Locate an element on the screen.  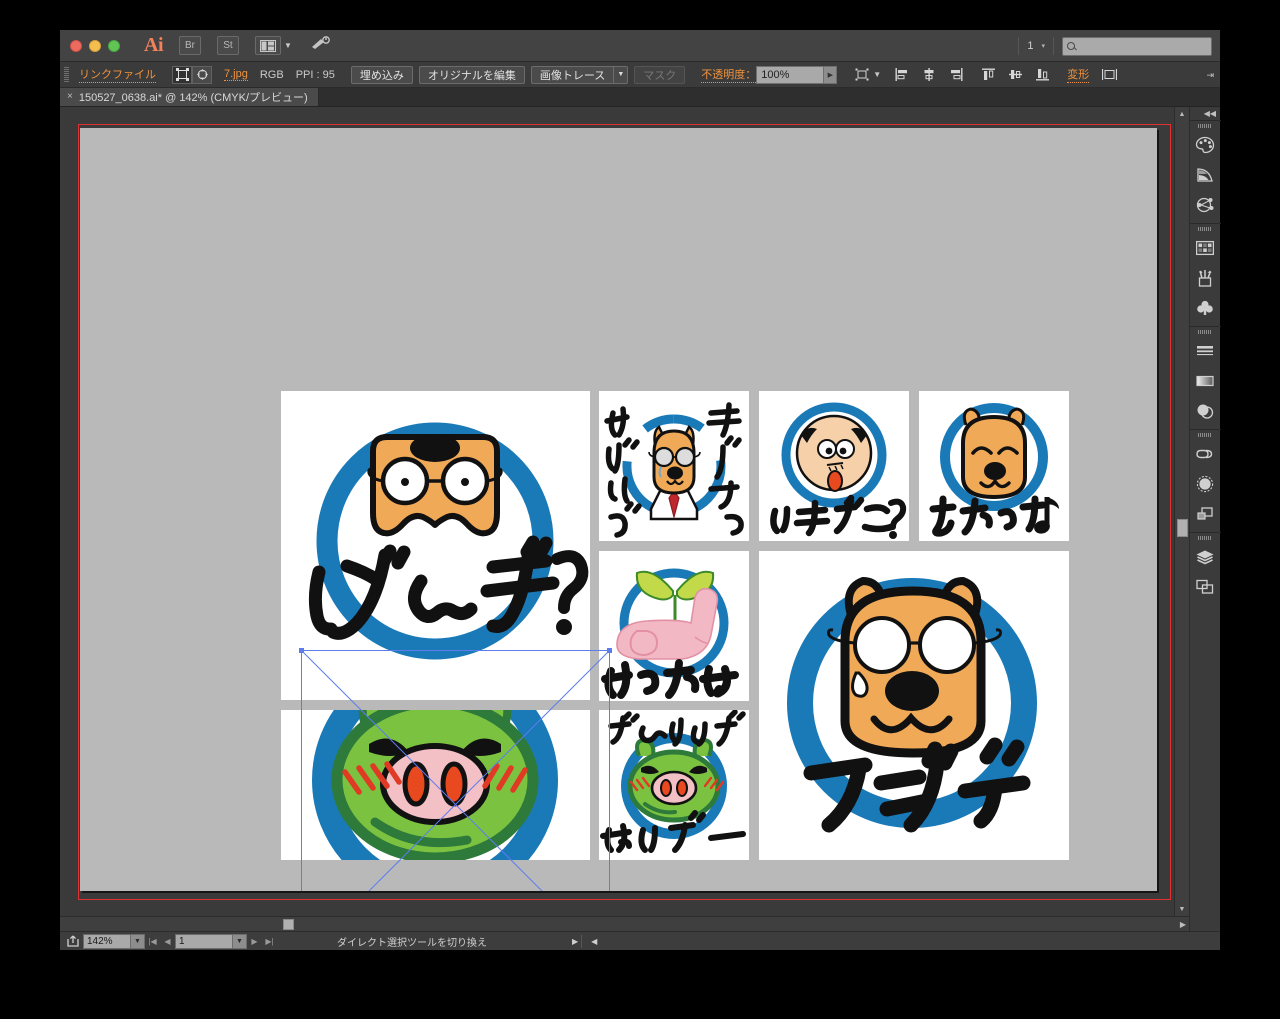
color-guide-icon is located at coordinates (1205, 175).